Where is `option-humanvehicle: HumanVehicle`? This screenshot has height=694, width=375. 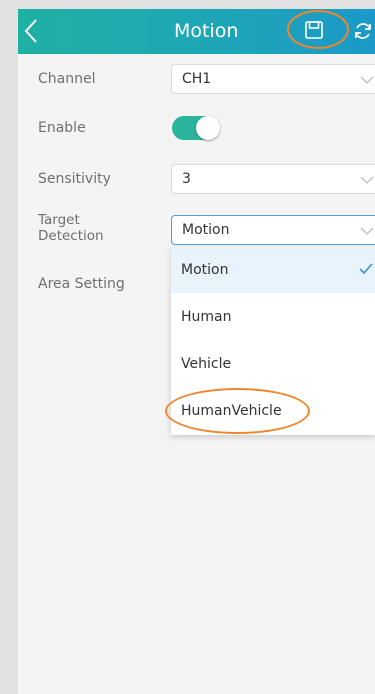 option-humanvehicle: HumanVehicle is located at coordinates (273, 411).